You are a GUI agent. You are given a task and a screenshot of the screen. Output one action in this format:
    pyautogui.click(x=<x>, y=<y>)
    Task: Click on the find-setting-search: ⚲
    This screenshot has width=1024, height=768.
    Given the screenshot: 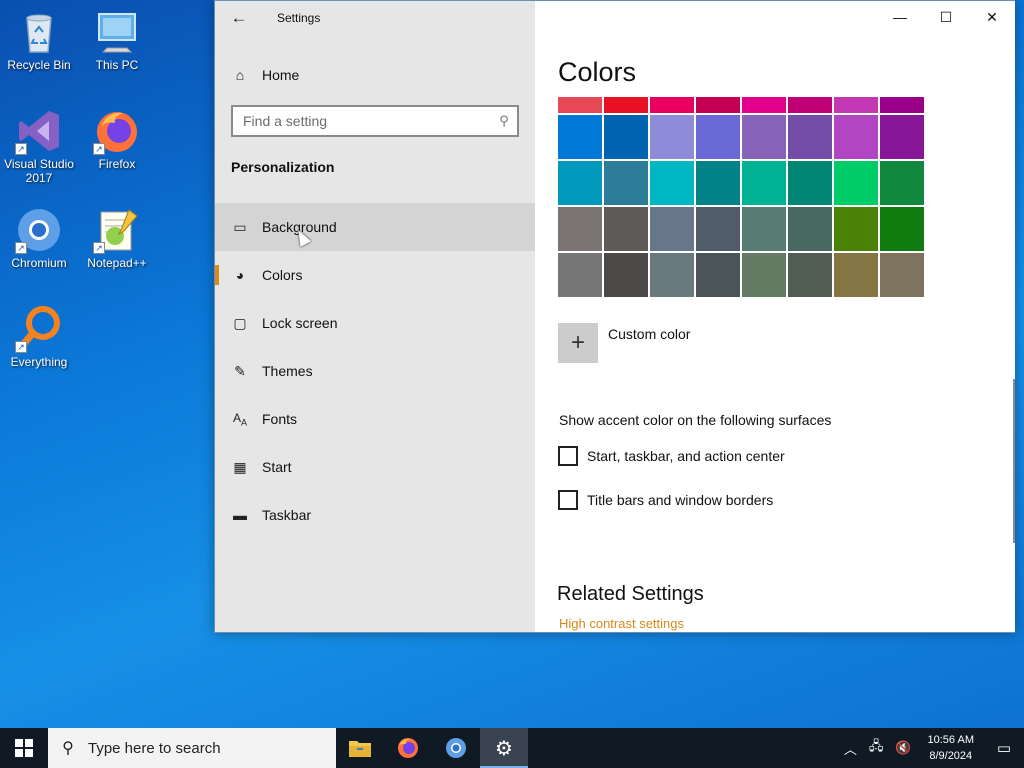 What is the action you would take?
    pyautogui.click(x=375, y=121)
    